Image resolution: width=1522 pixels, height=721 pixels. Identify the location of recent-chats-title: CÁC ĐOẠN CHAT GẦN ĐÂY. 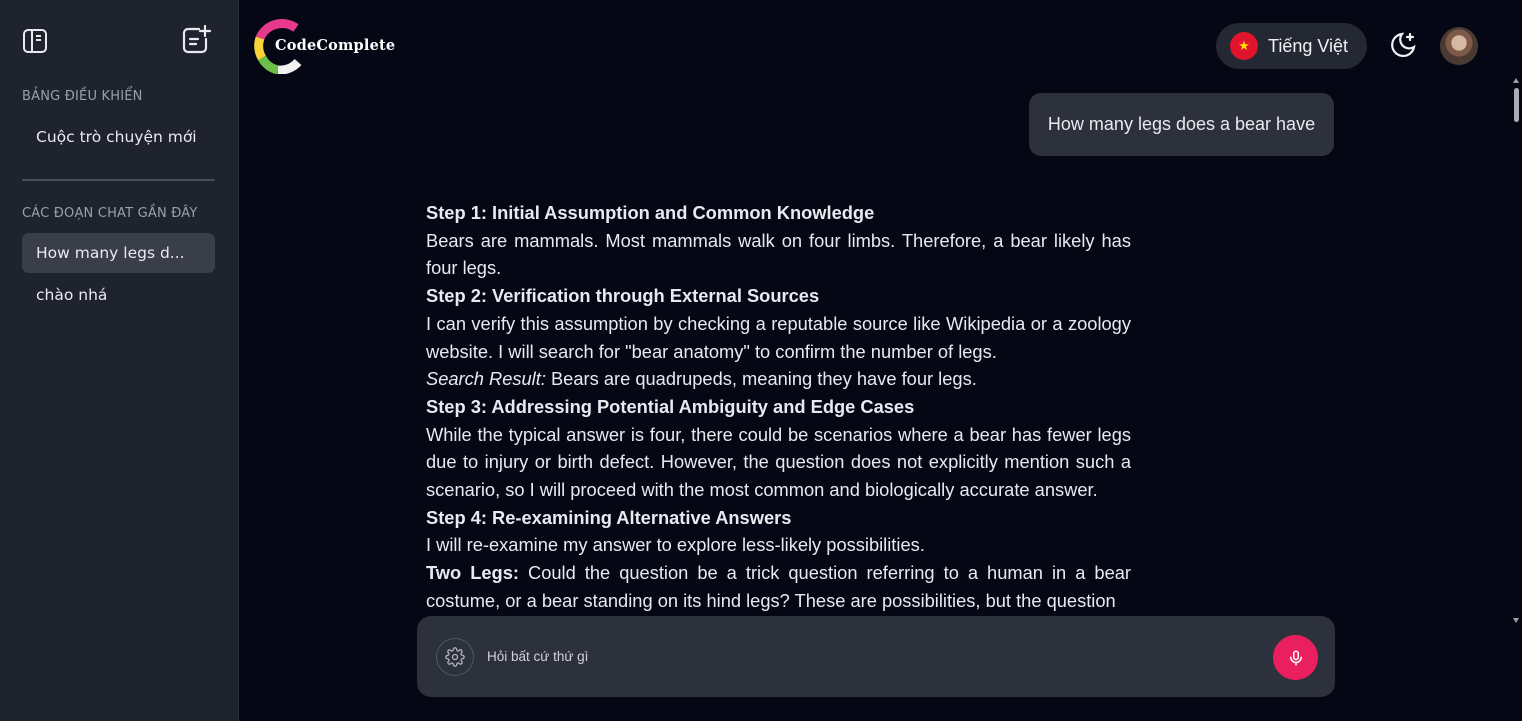
(110, 213).